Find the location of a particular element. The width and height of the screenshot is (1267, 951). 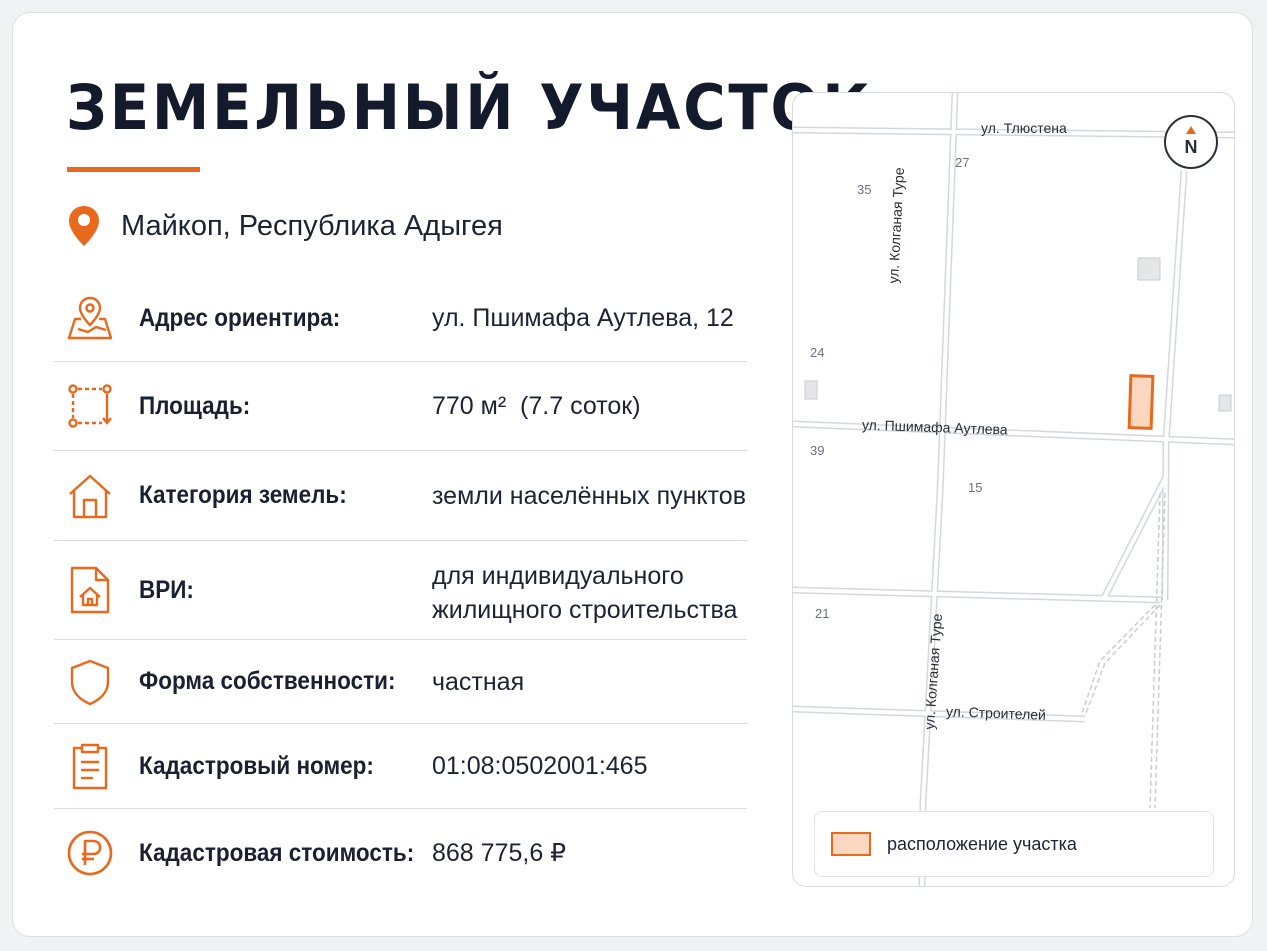

plot-marker is located at coordinates (1141, 402).